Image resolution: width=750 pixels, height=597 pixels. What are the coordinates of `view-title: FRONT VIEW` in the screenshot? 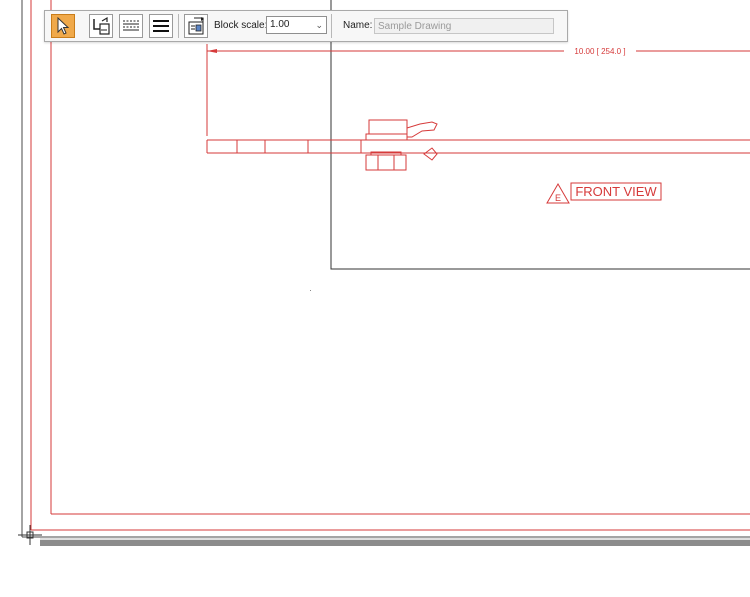 It's located at (616, 191).